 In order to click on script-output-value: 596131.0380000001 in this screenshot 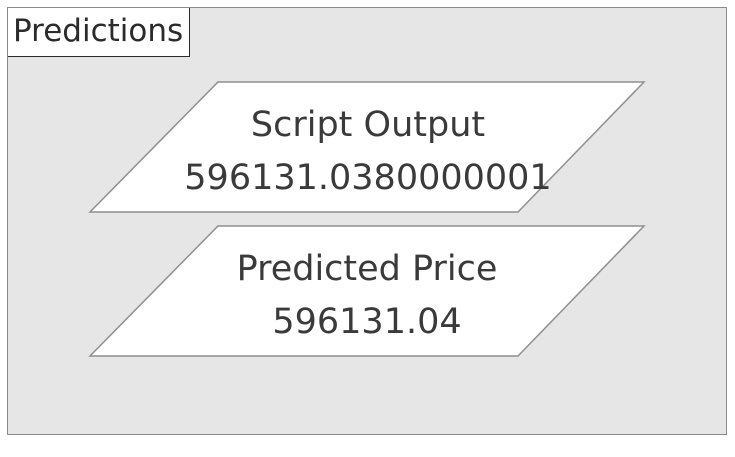, I will do `click(367, 178)`.